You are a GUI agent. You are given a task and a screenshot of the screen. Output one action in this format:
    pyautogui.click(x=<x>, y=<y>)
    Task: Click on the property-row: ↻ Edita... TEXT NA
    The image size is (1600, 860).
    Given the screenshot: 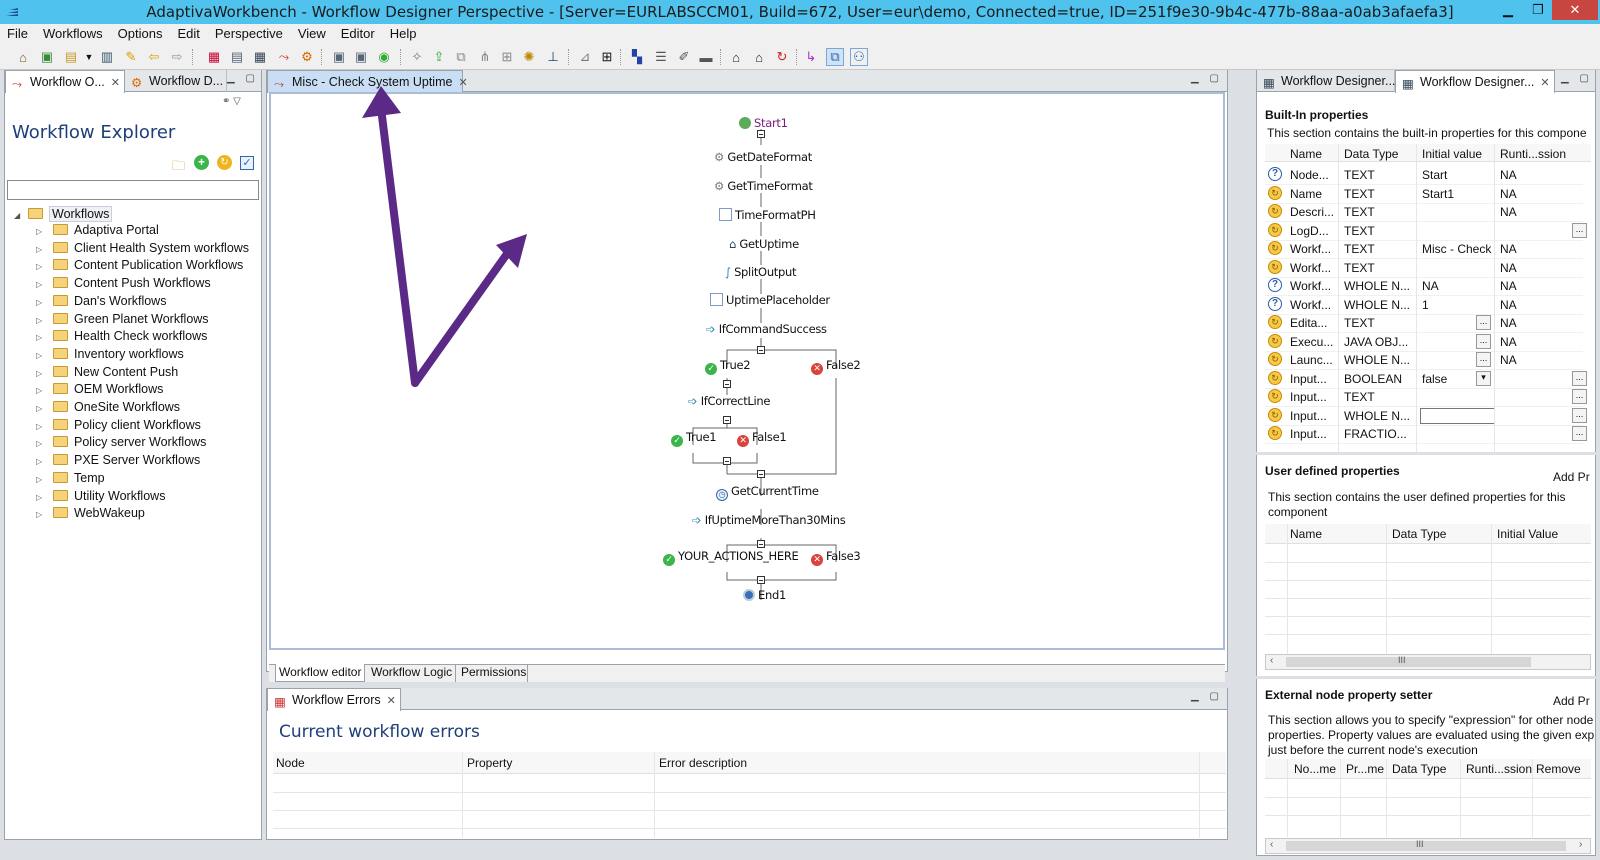 What is the action you would take?
    pyautogui.click(x=1424, y=323)
    